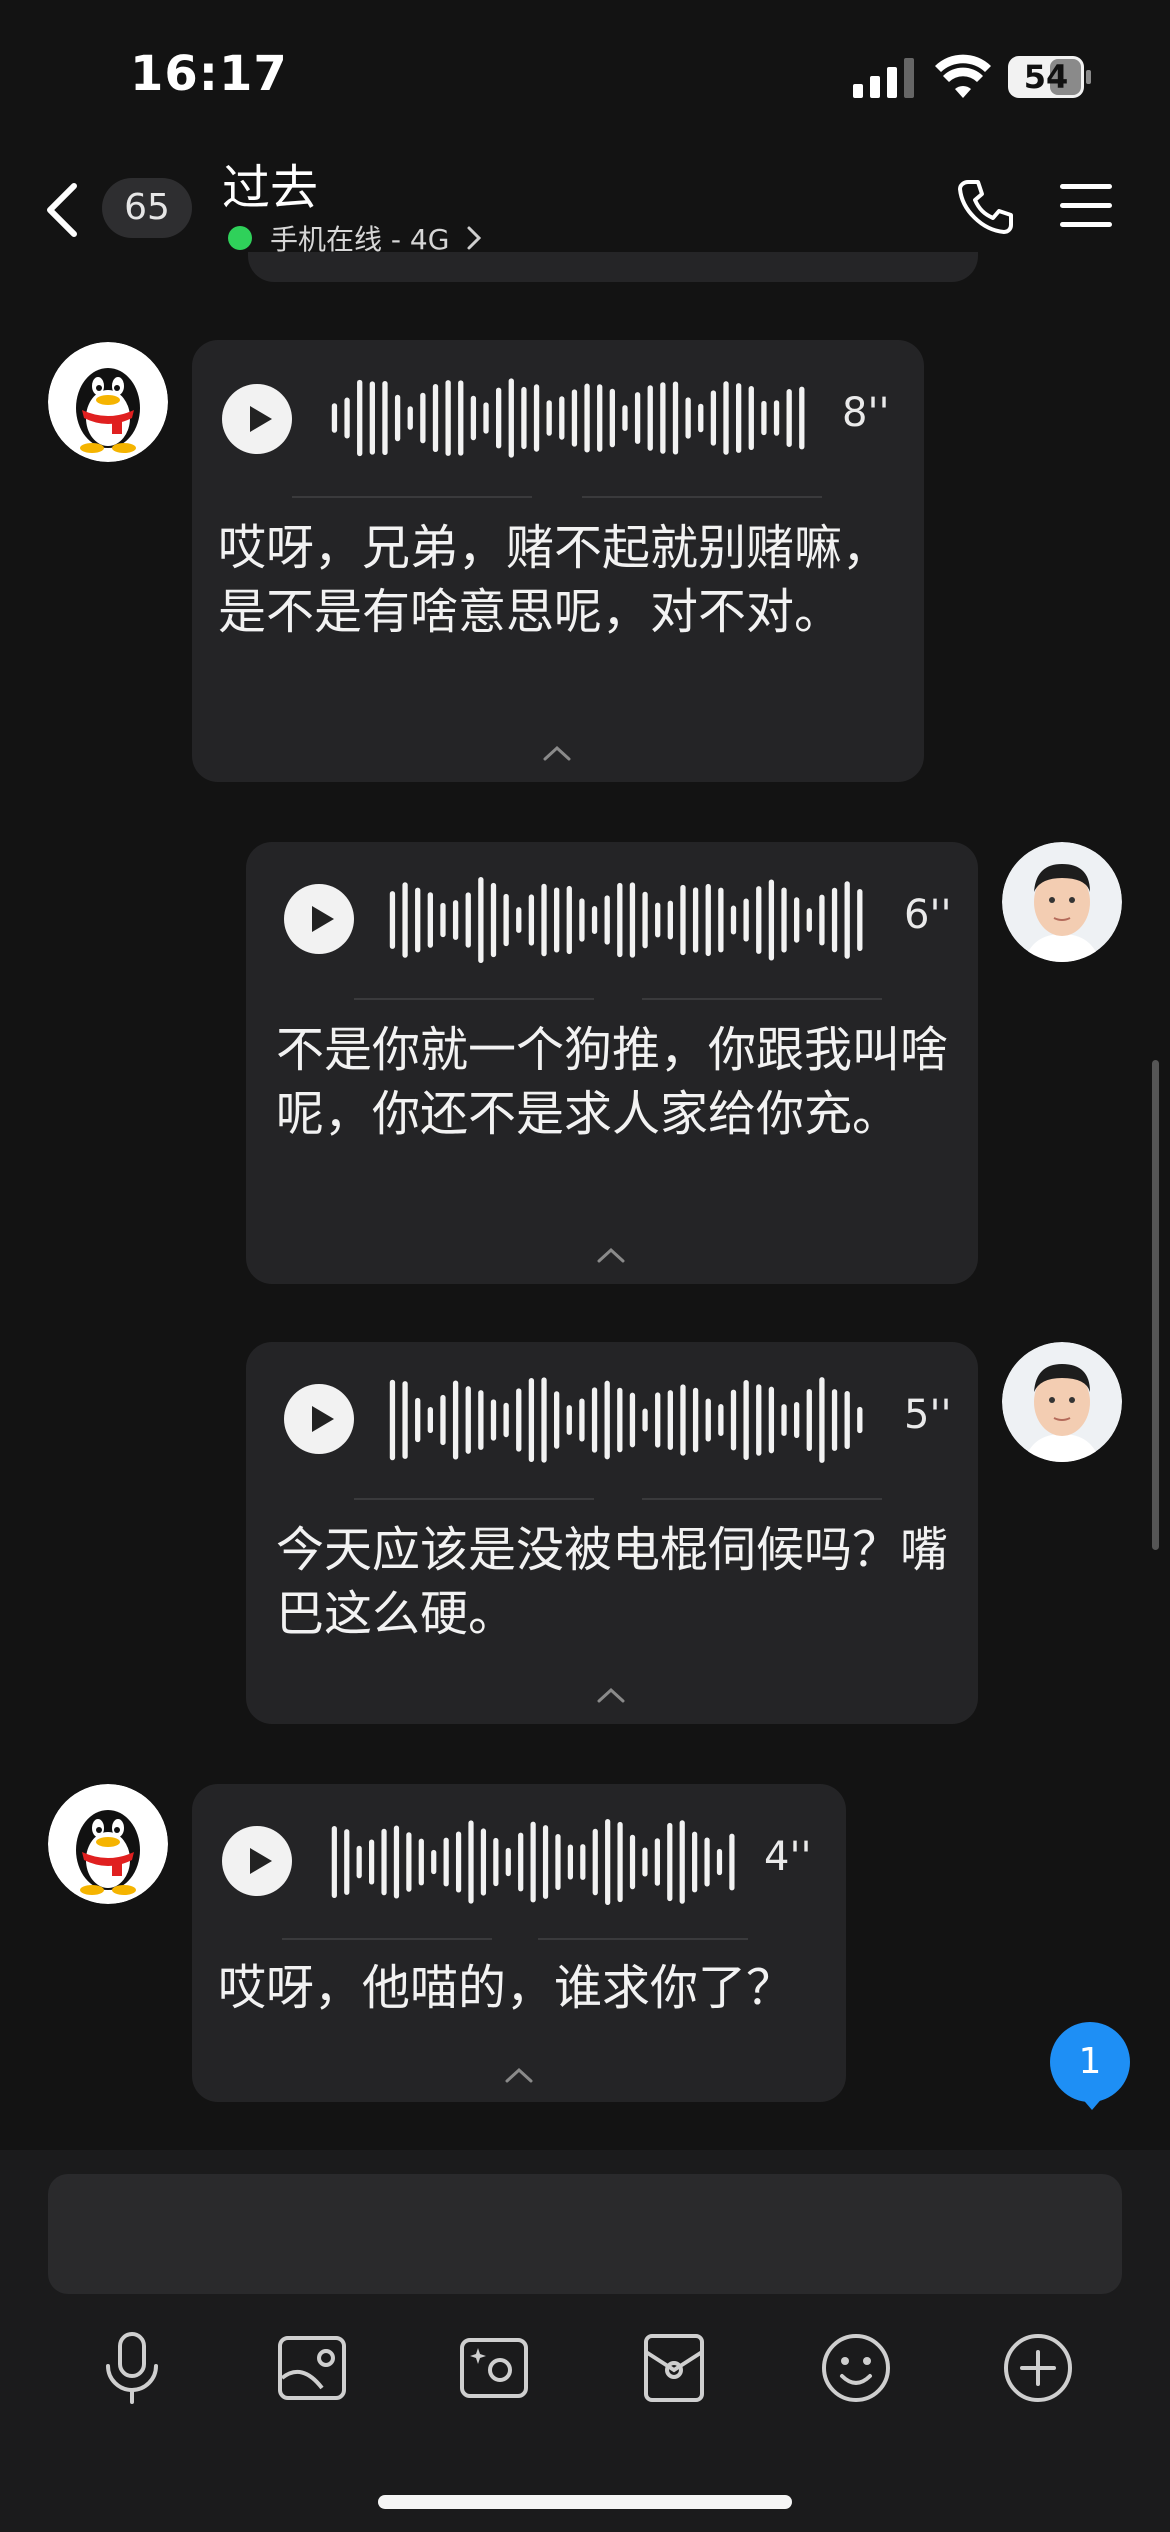 The image size is (1170, 2532). Describe the element at coordinates (985, 207) in the screenshot. I see `phone-call-icon` at that location.